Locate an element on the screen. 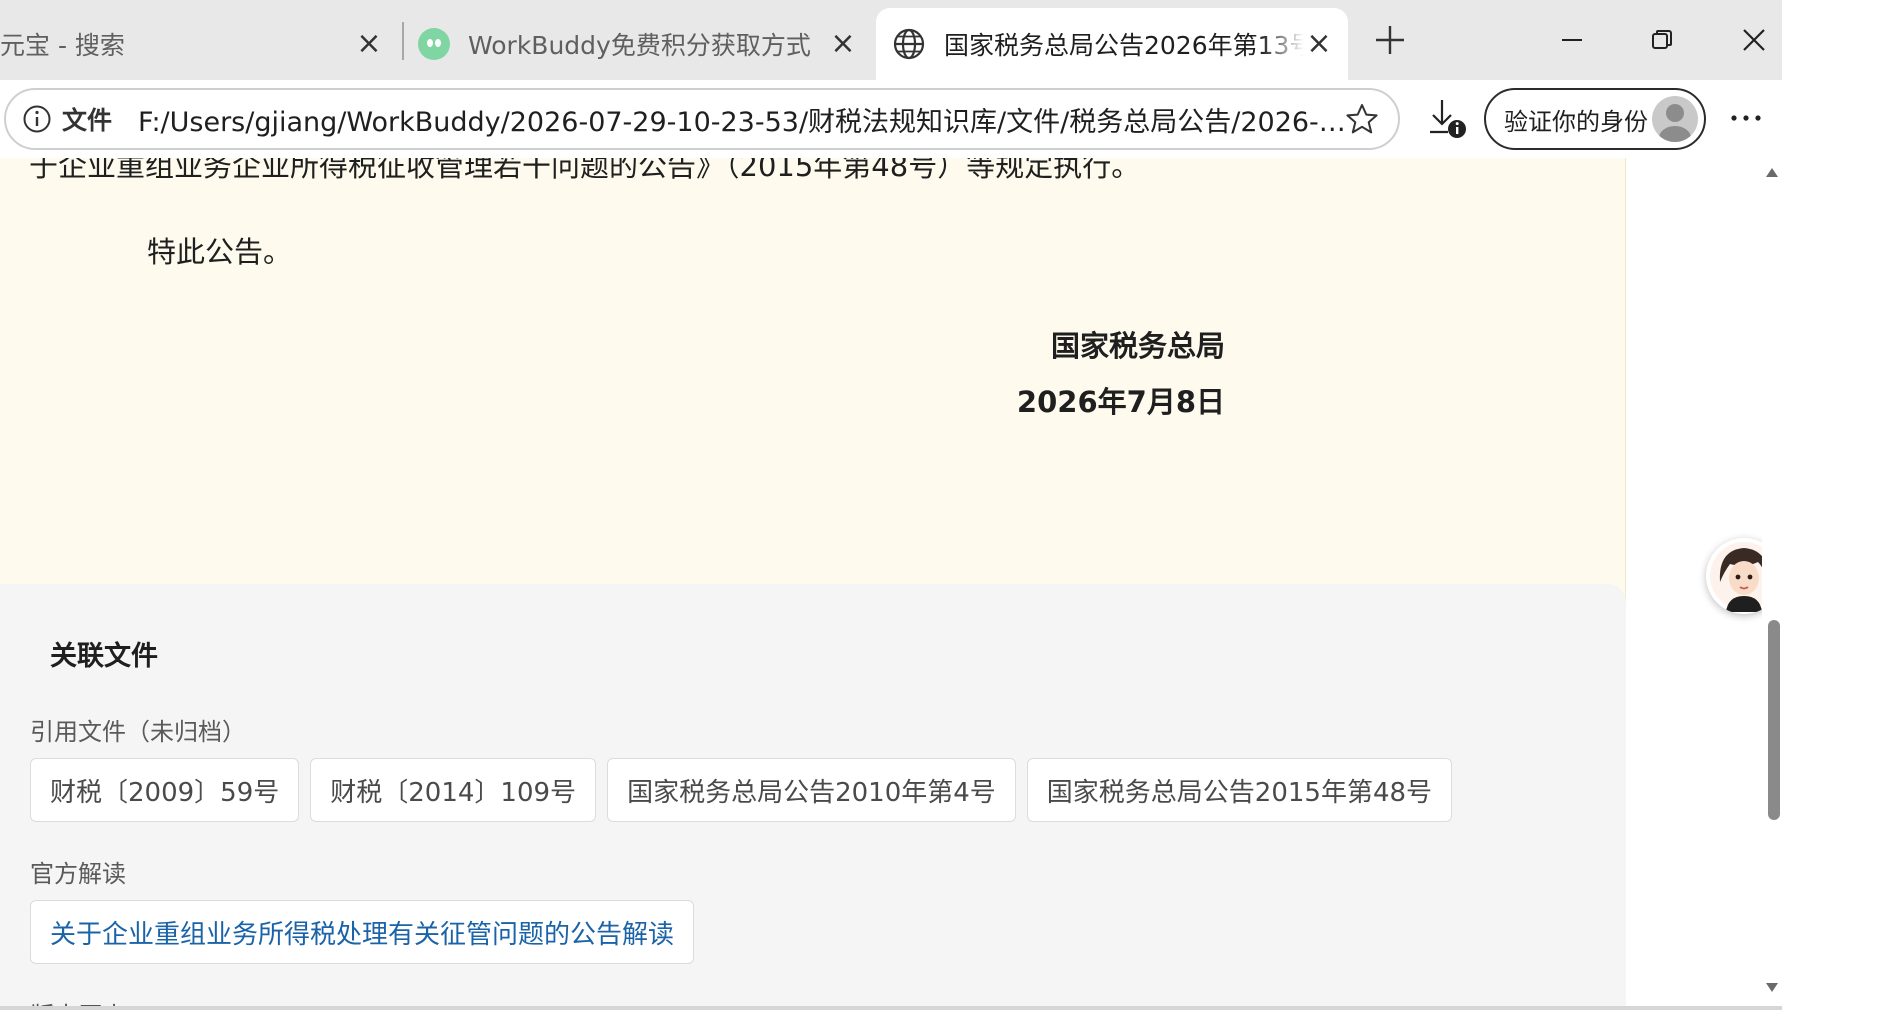 This screenshot has width=1902, height=1010. window-bottom-edge is located at coordinates (891, 1008).